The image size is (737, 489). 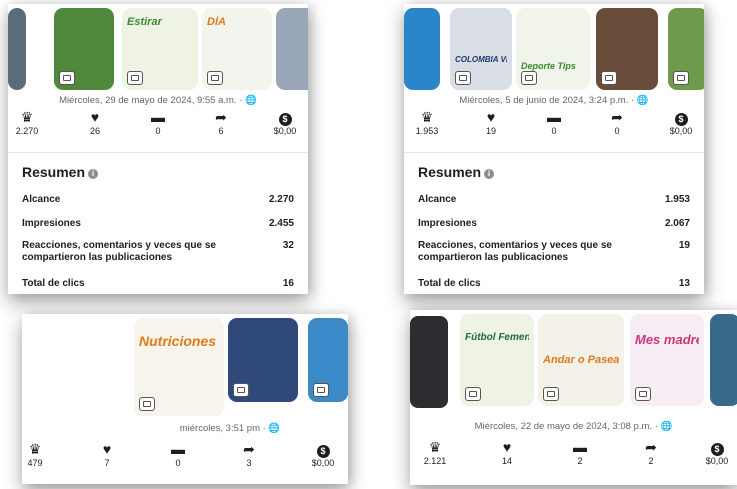 I want to click on thumbnail-title: Estirar, so click(x=144, y=22).